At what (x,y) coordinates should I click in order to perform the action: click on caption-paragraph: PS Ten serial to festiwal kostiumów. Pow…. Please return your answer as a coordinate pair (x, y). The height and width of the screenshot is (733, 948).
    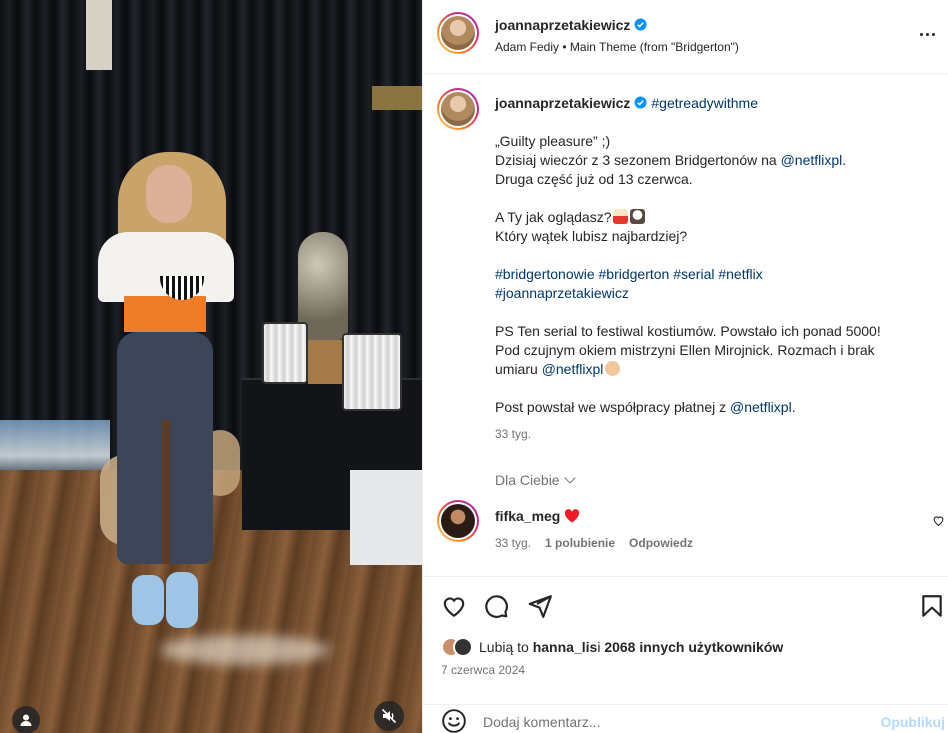
    Looking at the image, I should click on (715, 350).